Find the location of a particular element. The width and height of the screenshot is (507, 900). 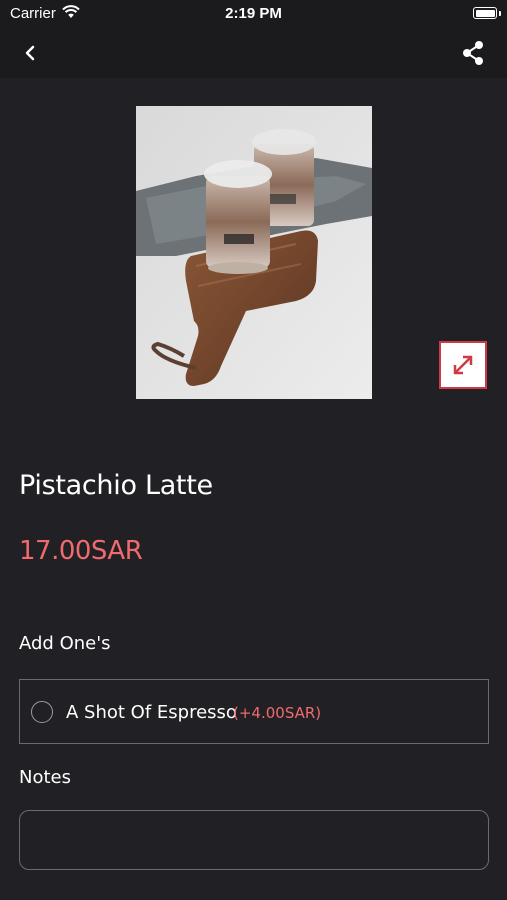

product-name: Pistachio Latte is located at coordinates (116, 485).